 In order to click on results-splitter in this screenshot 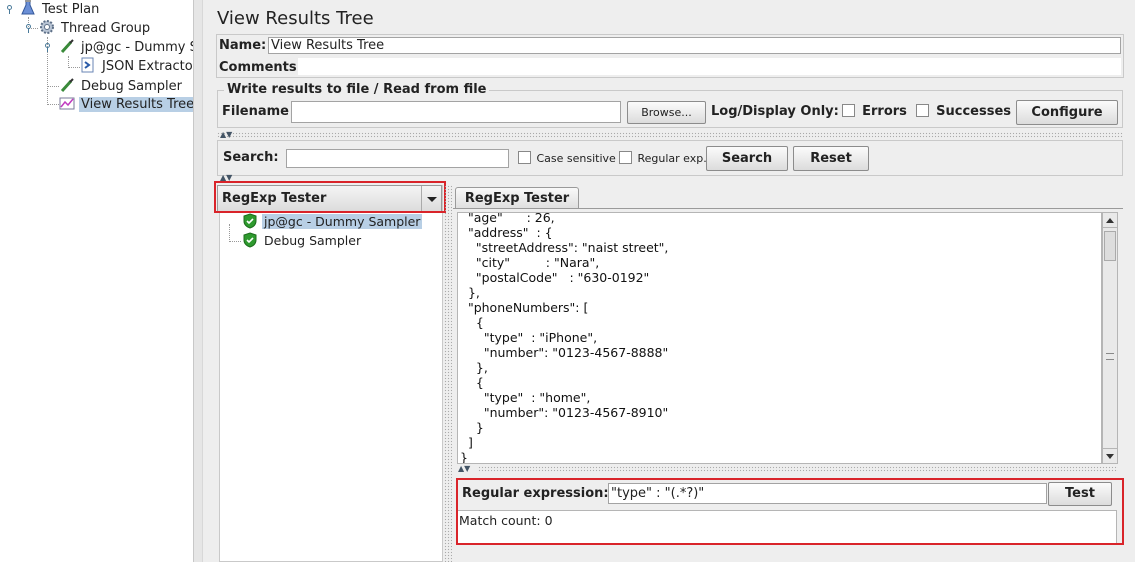, I will do `click(448, 373)`.